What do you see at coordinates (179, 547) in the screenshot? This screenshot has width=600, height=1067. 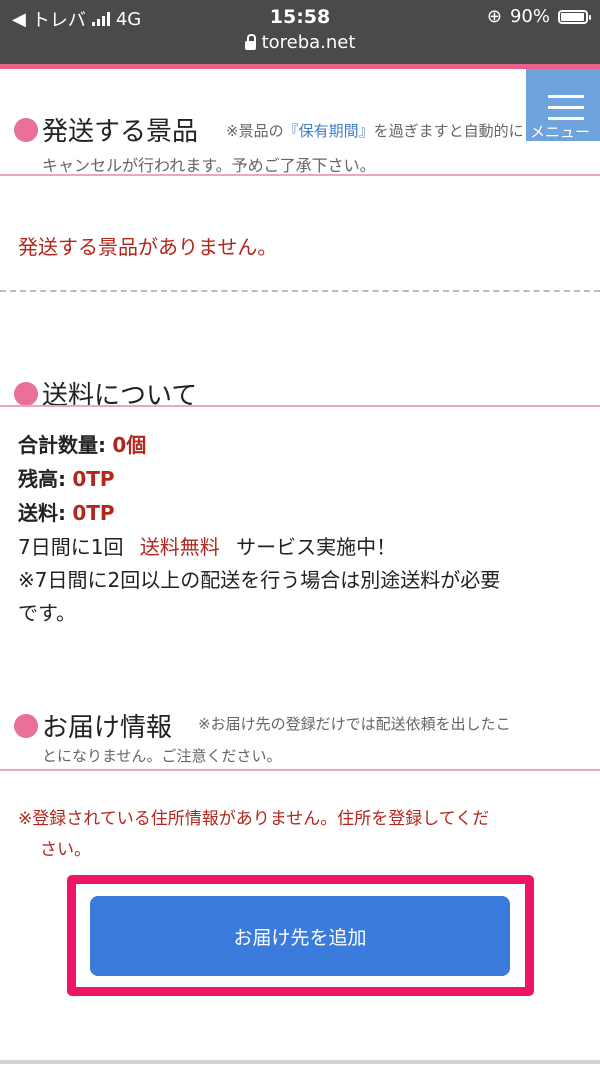 I see `promo-highlight: 送料無料` at bounding box center [179, 547].